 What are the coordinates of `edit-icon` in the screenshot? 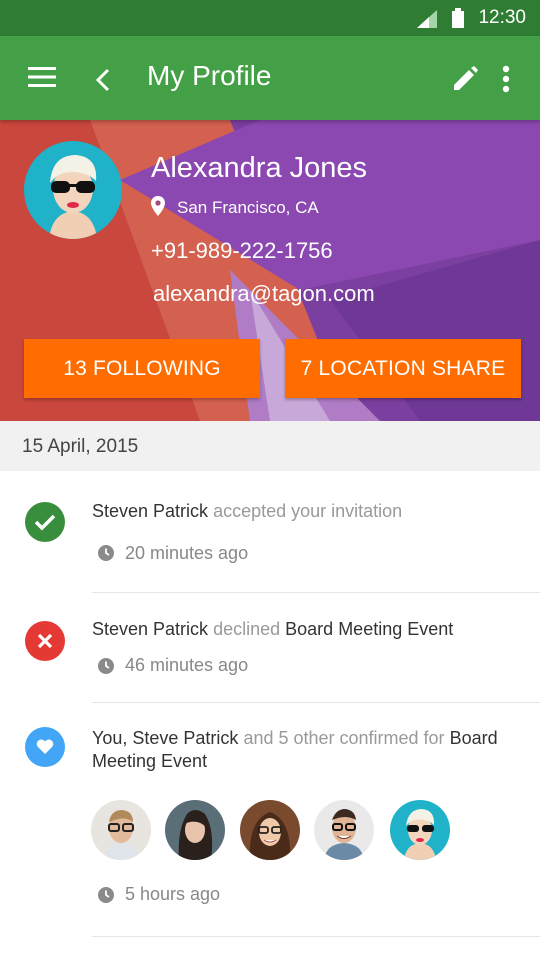 It's located at (465, 79).